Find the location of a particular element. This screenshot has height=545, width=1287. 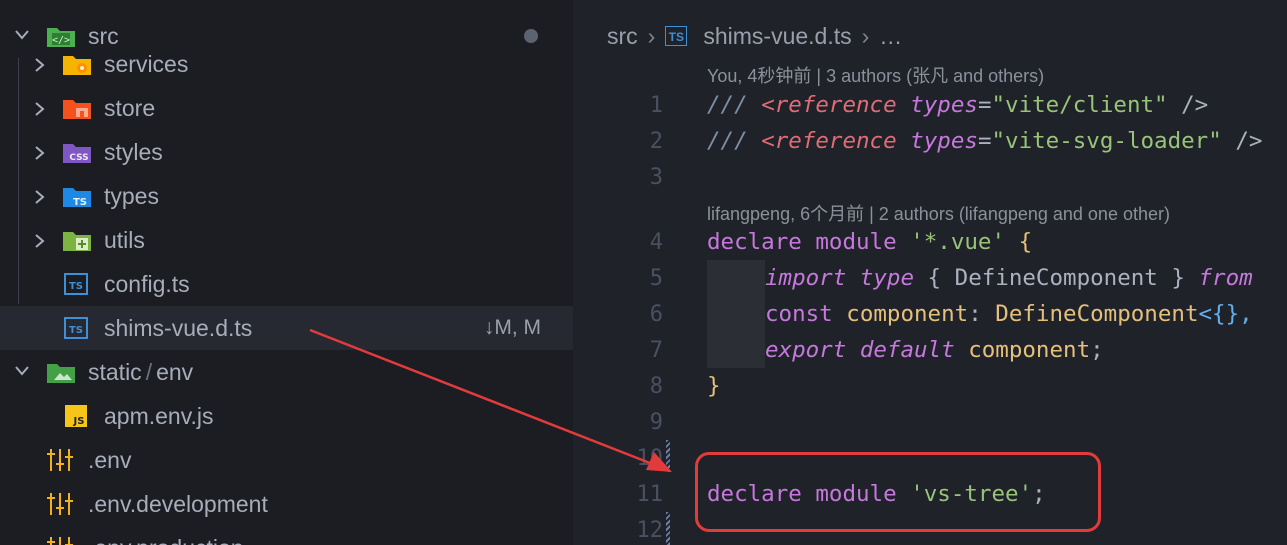

file-label: shims-vue.d.ts is located at coordinates (178, 327).